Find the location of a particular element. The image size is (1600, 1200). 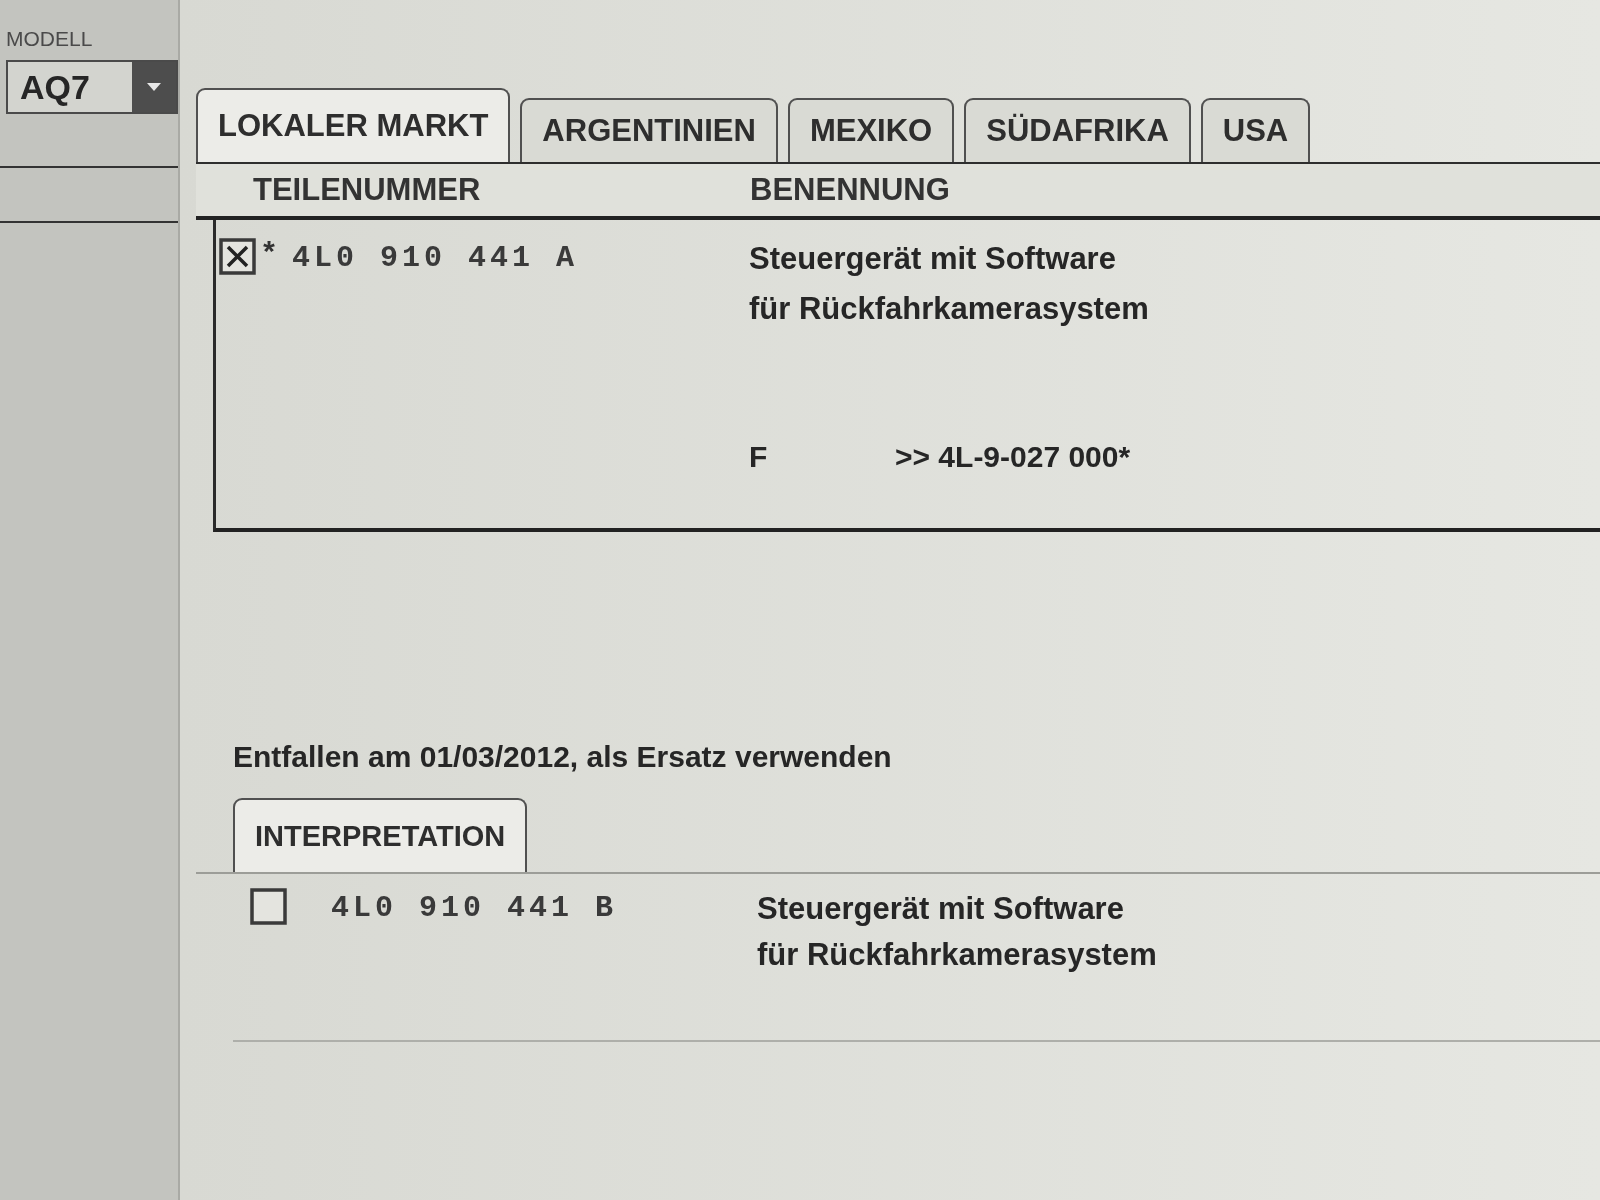

model-dropdown: AQ7 is located at coordinates (92, 87).